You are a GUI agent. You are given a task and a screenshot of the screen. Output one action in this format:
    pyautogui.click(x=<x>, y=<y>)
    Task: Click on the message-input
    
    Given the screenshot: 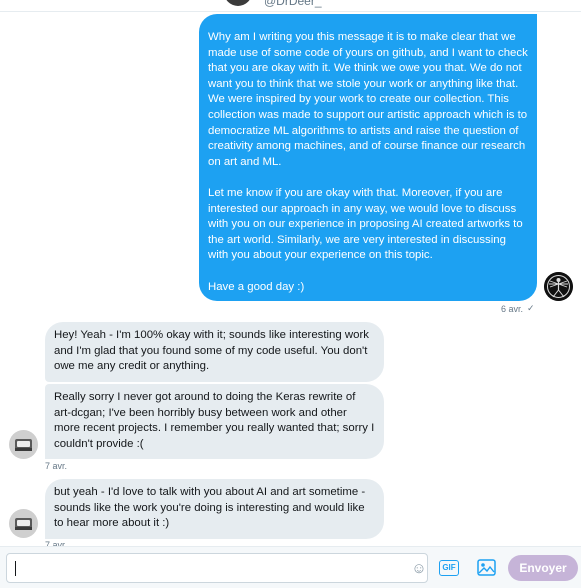 What is the action you would take?
    pyautogui.click(x=207, y=569)
    